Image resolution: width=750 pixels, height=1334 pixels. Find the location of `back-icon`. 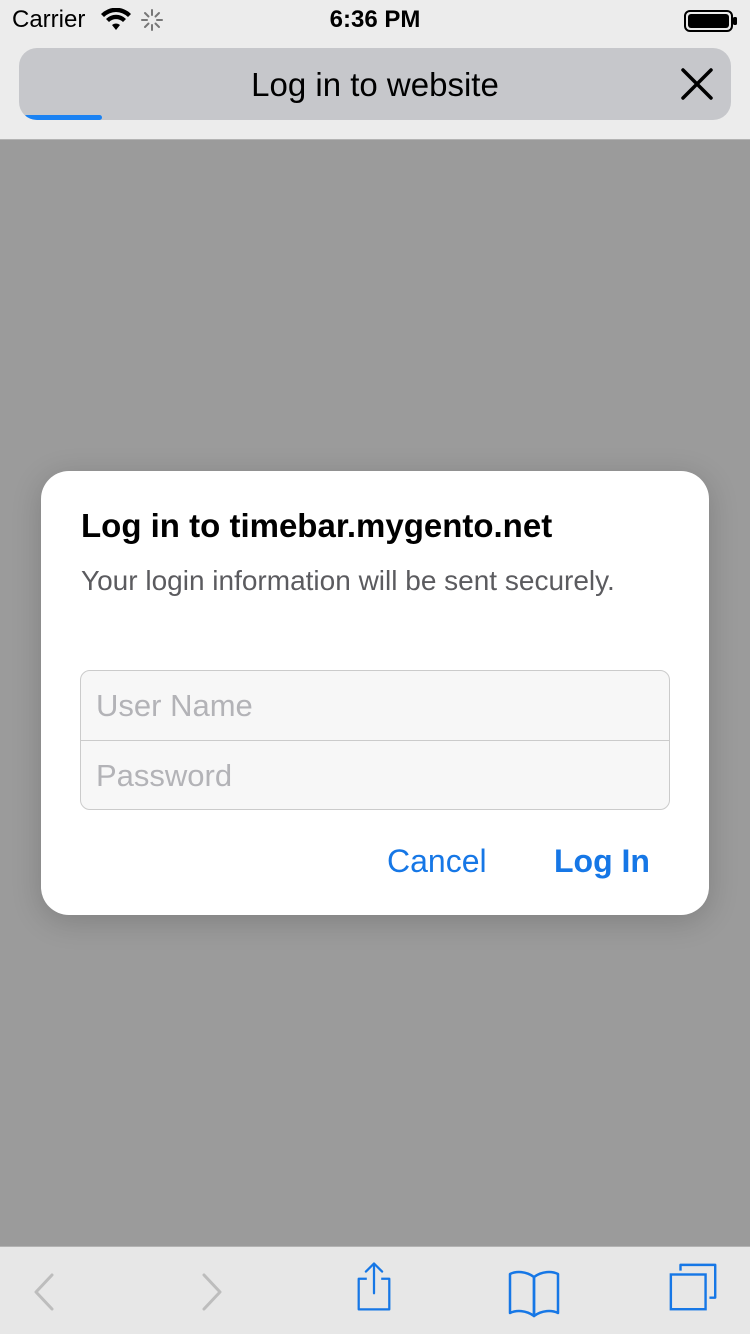

back-icon is located at coordinates (50, 1292).